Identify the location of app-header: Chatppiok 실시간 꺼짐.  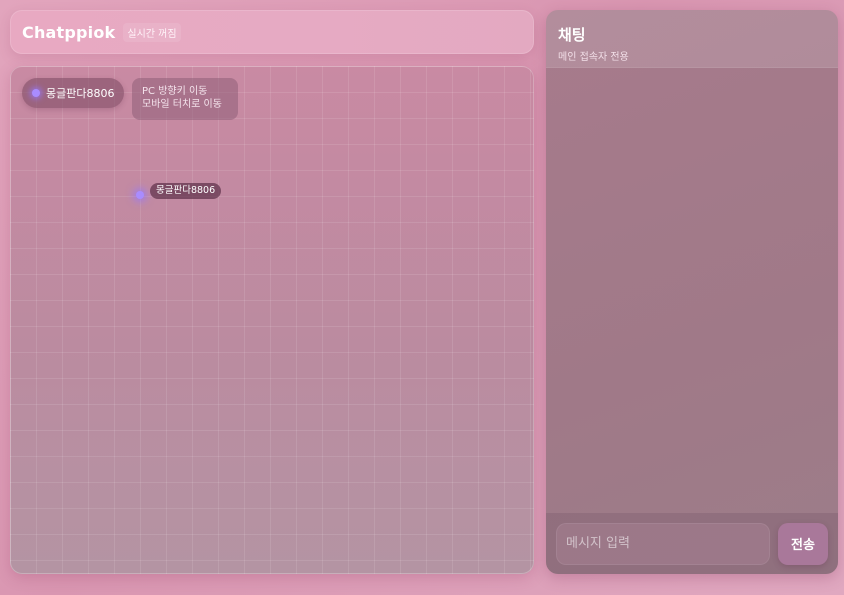
(272, 32).